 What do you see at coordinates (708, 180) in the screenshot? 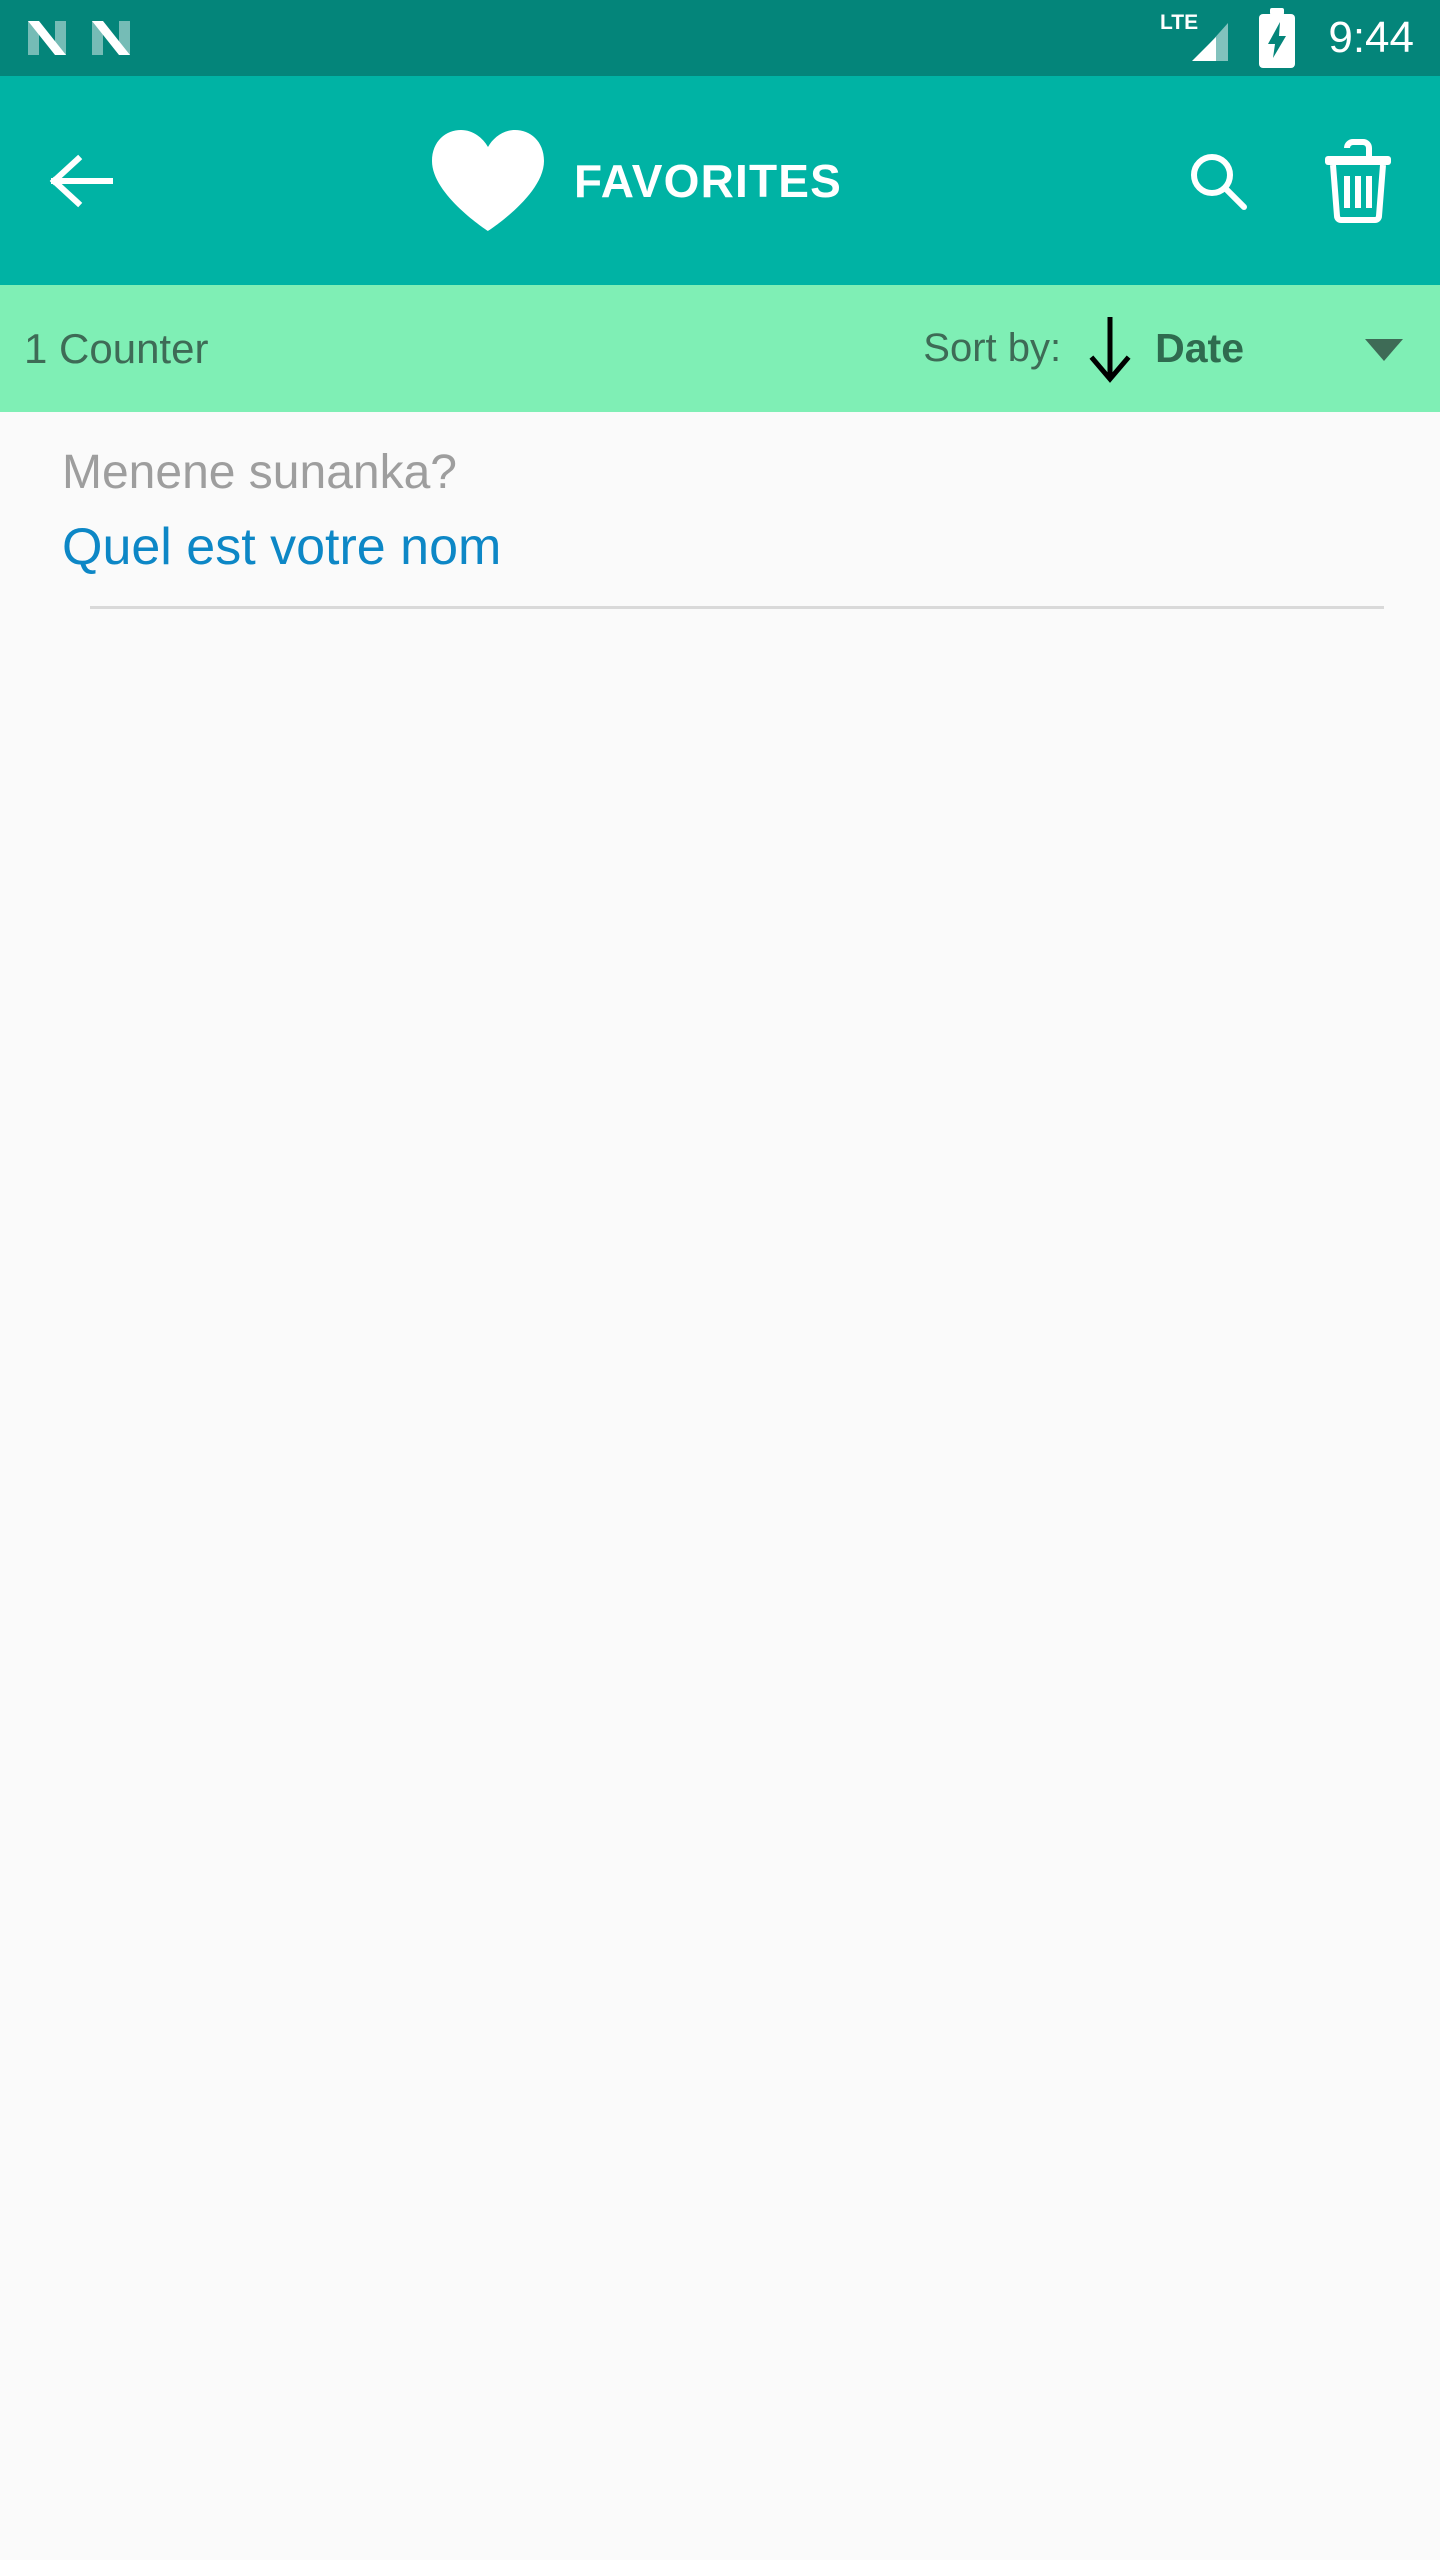
I see `page-title: FAVORITES` at bounding box center [708, 180].